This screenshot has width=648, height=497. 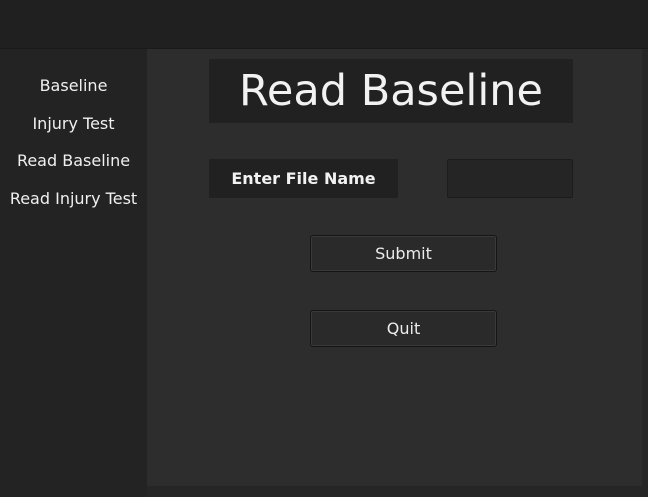 I want to click on quit-button: Quit, so click(x=403, y=328).